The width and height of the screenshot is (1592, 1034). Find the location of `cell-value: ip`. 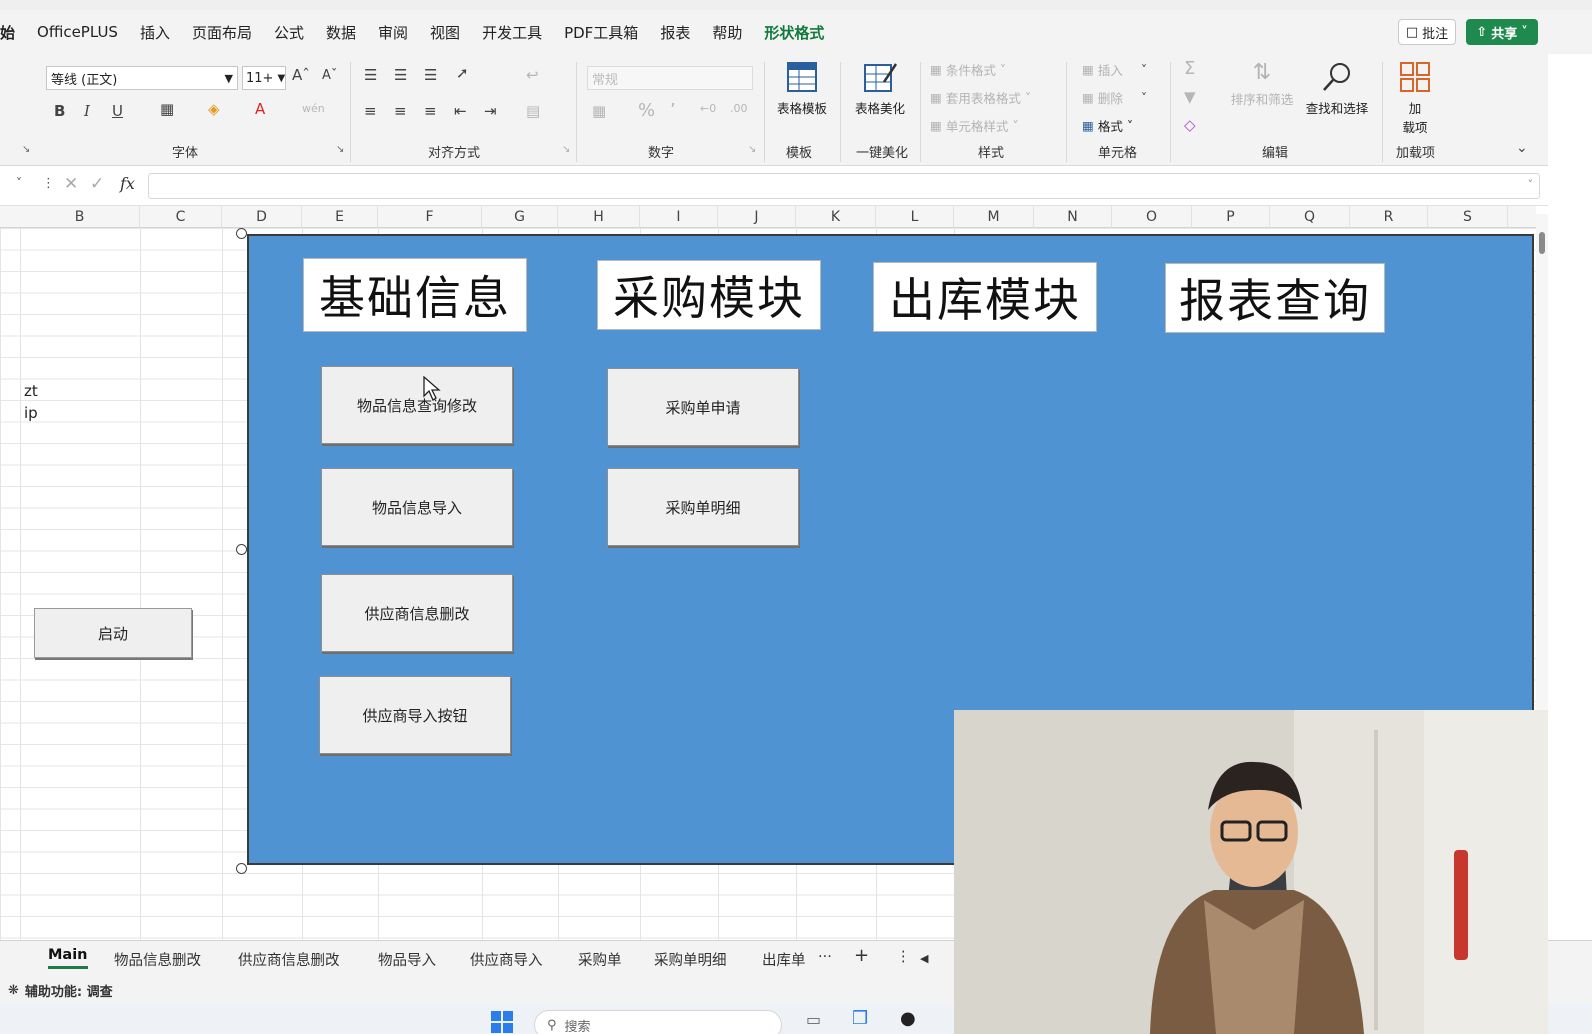

cell-value: ip is located at coordinates (31, 413).